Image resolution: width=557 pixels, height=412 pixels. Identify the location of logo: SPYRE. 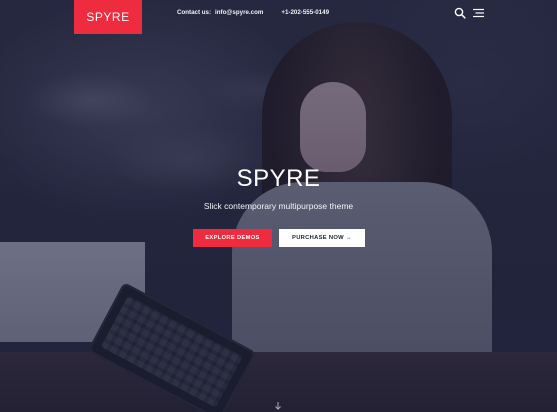
(108, 17).